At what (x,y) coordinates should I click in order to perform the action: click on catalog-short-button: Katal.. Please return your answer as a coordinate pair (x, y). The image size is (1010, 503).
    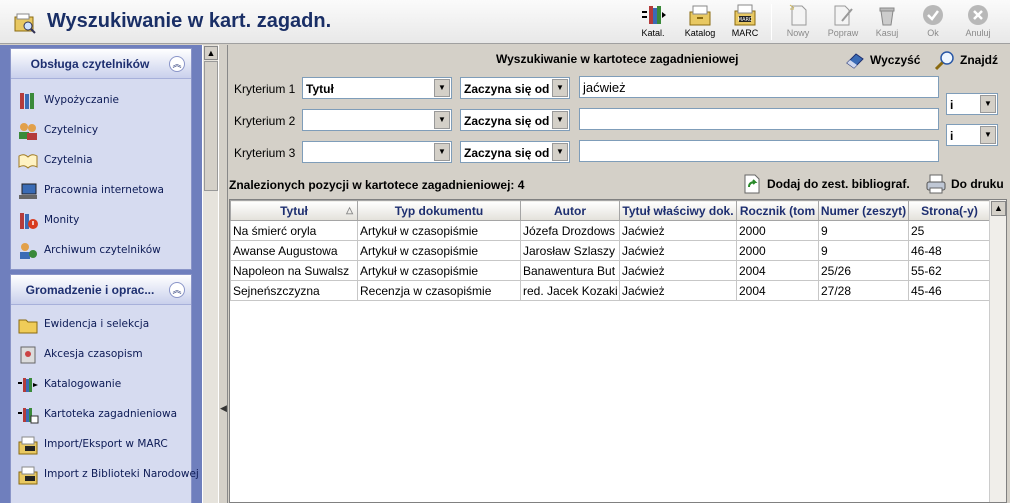
    Looking at the image, I should click on (653, 22).